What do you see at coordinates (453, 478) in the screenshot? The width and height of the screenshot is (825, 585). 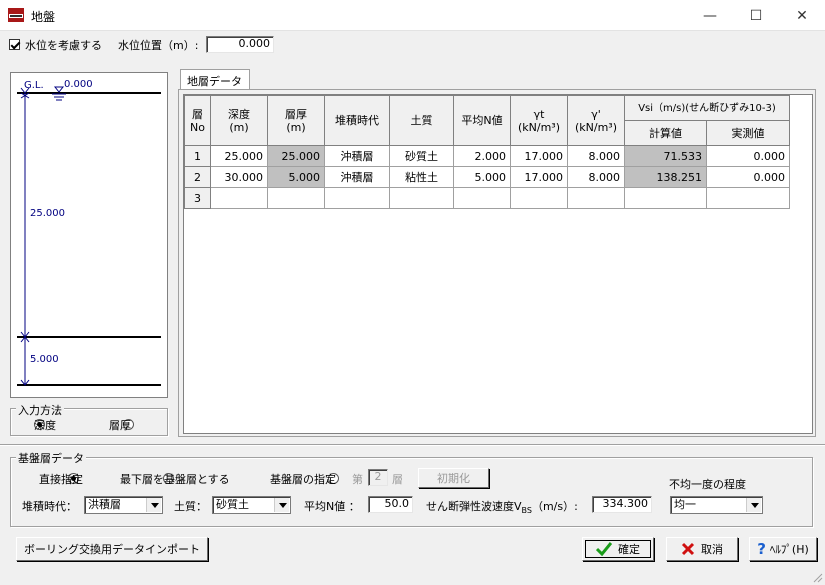 I see `init-button: 初期化` at bounding box center [453, 478].